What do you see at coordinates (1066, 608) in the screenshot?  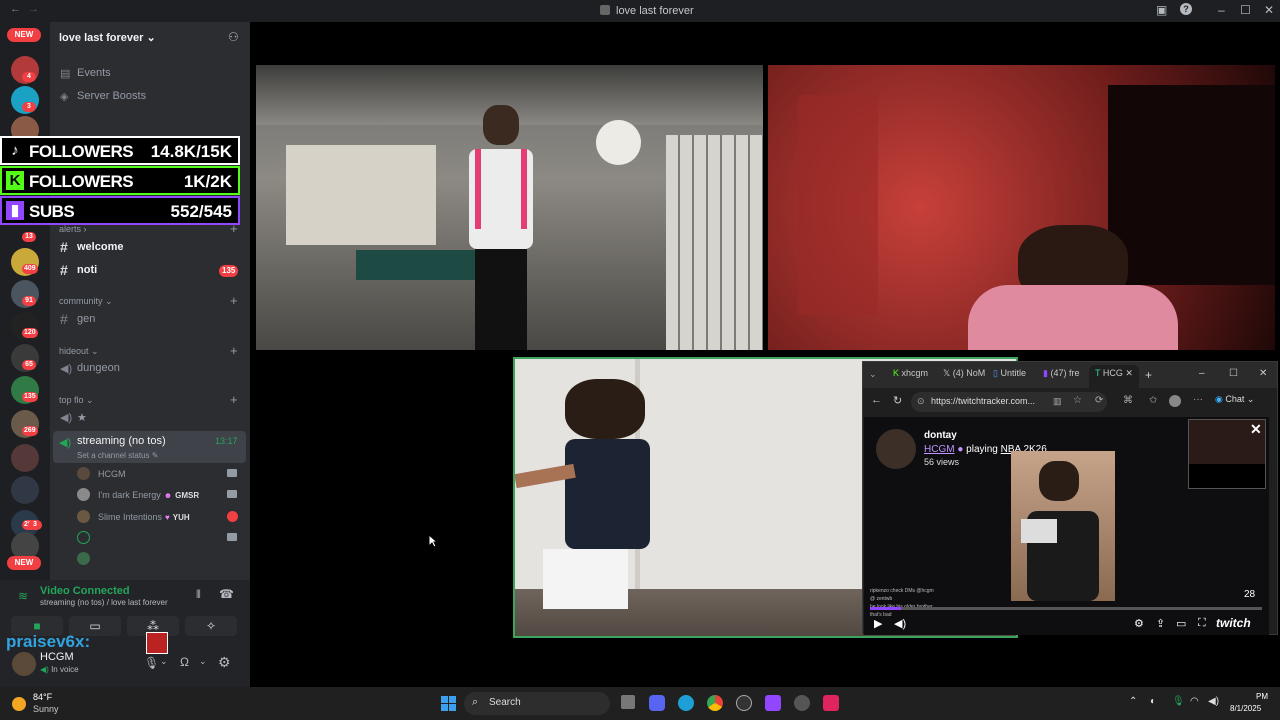 I see `progress-track` at bounding box center [1066, 608].